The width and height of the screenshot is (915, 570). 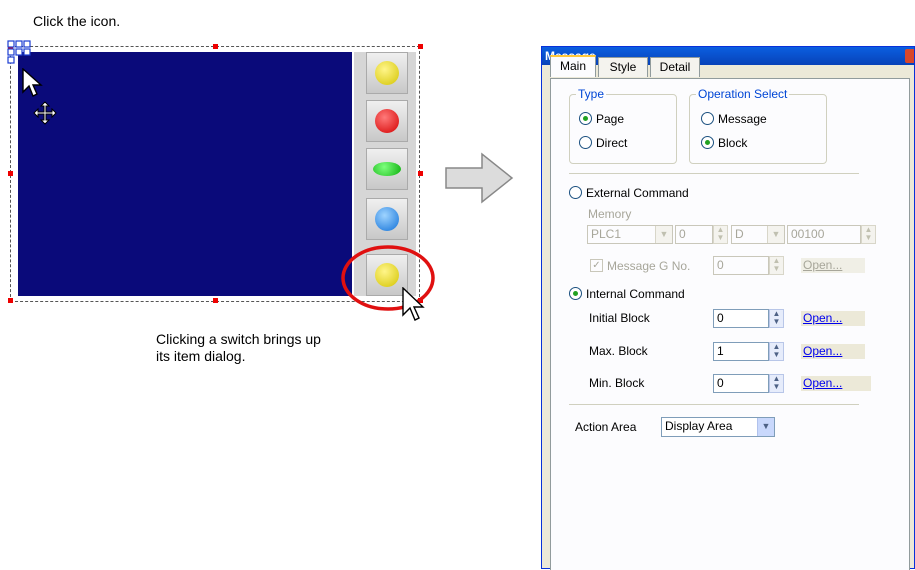 What do you see at coordinates (741, 383) in the screenshot?
I see `min-block-field: 0` at bounding box center [741, 383].